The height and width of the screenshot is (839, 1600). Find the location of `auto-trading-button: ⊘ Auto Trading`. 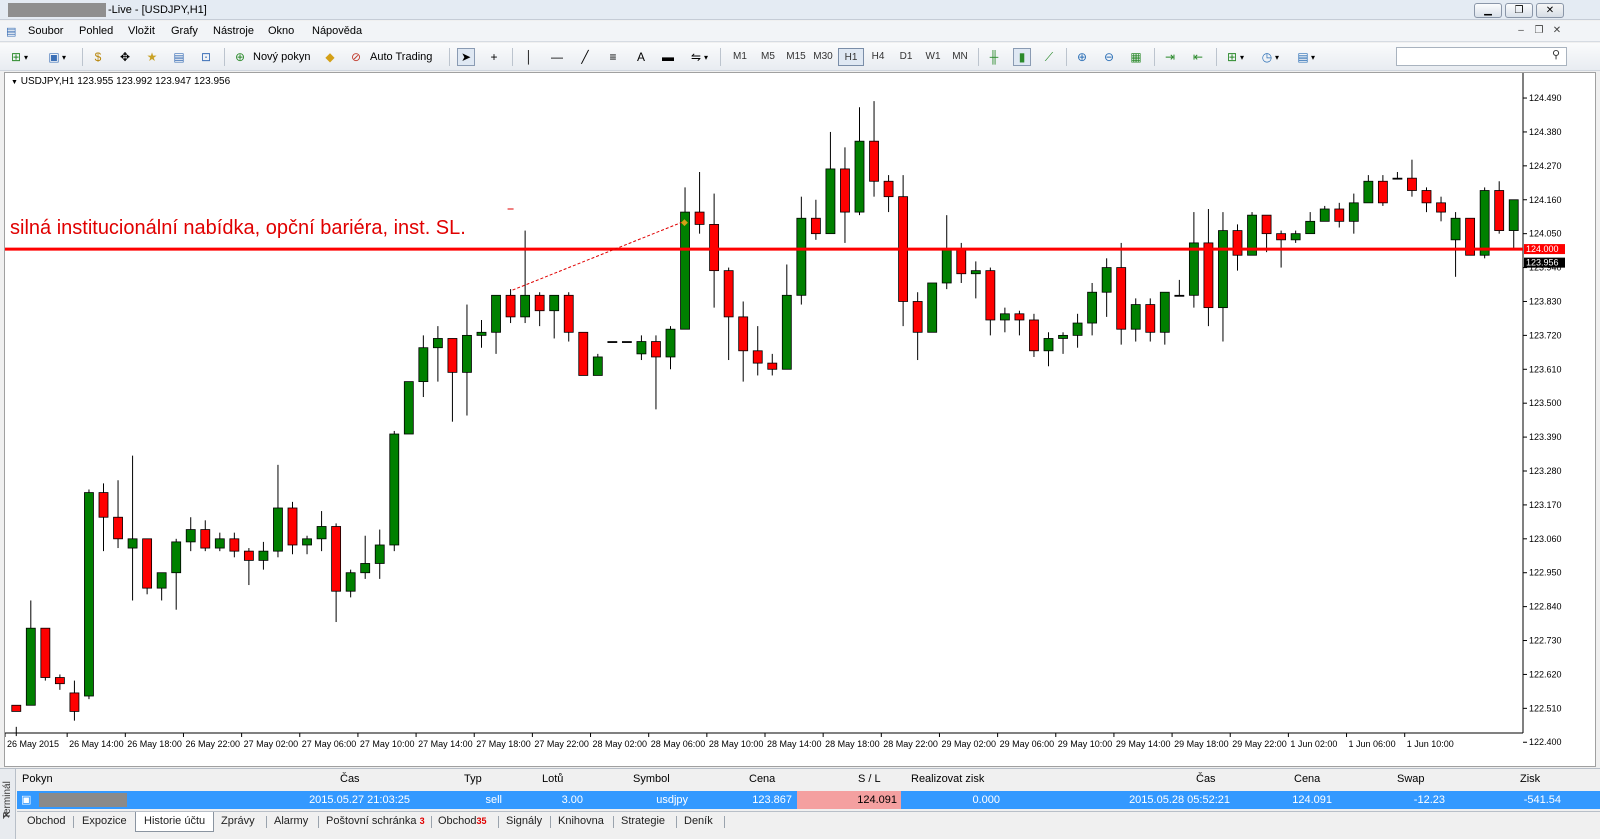

auto-trading-button: ⊘ Auto Trading is located at coordinates (390, 57).